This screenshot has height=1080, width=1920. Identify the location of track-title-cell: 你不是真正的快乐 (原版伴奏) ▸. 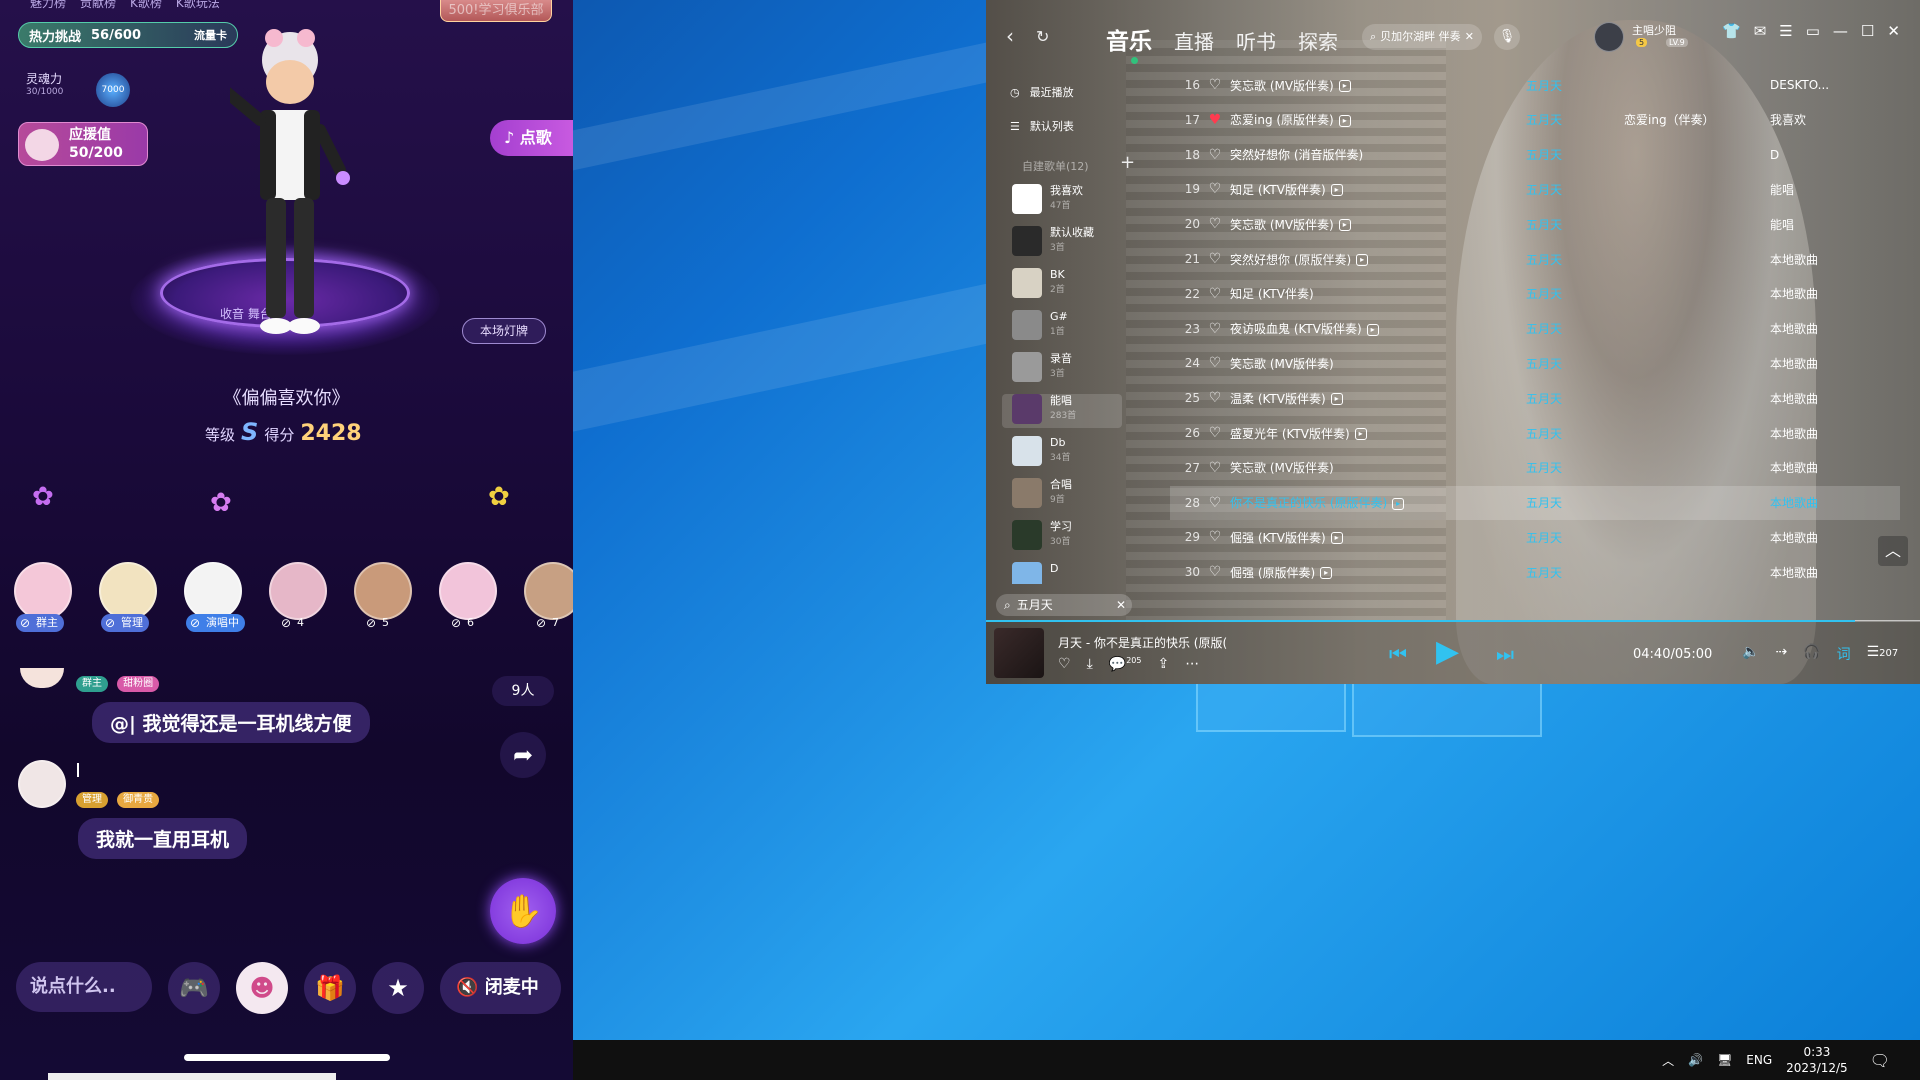
(1378, 502).